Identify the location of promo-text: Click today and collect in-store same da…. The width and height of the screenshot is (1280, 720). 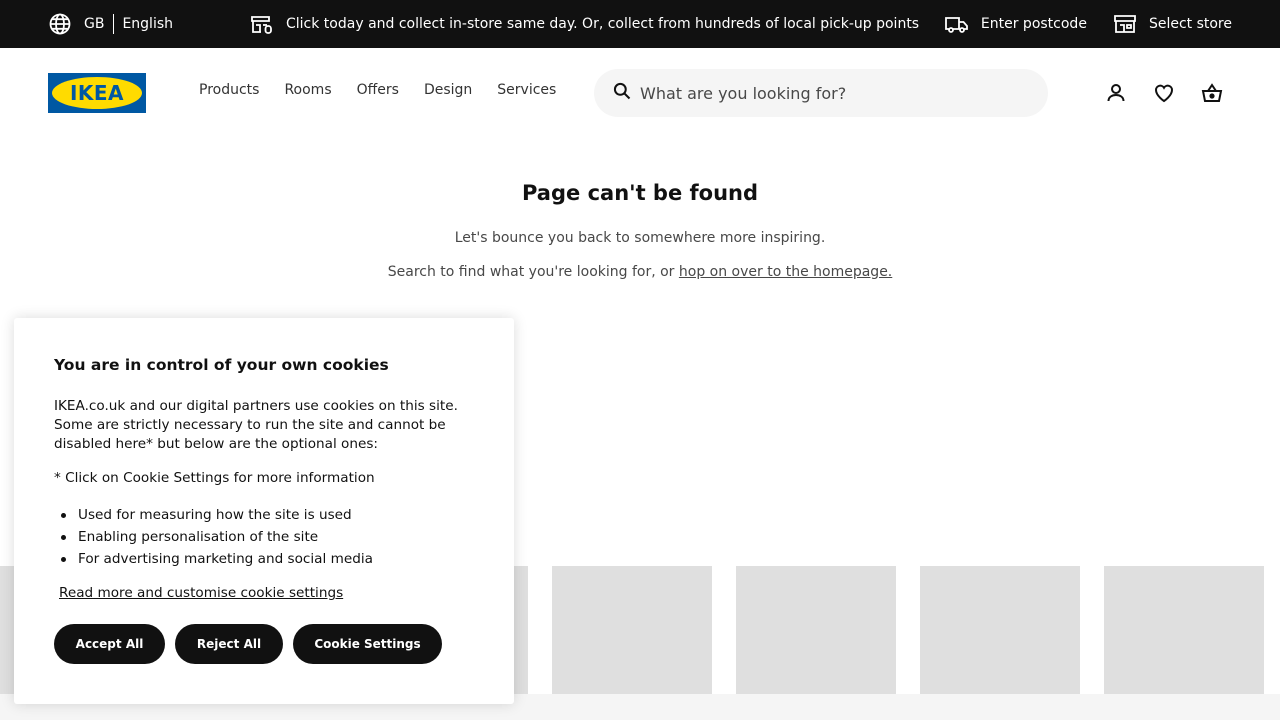
(602, 24).